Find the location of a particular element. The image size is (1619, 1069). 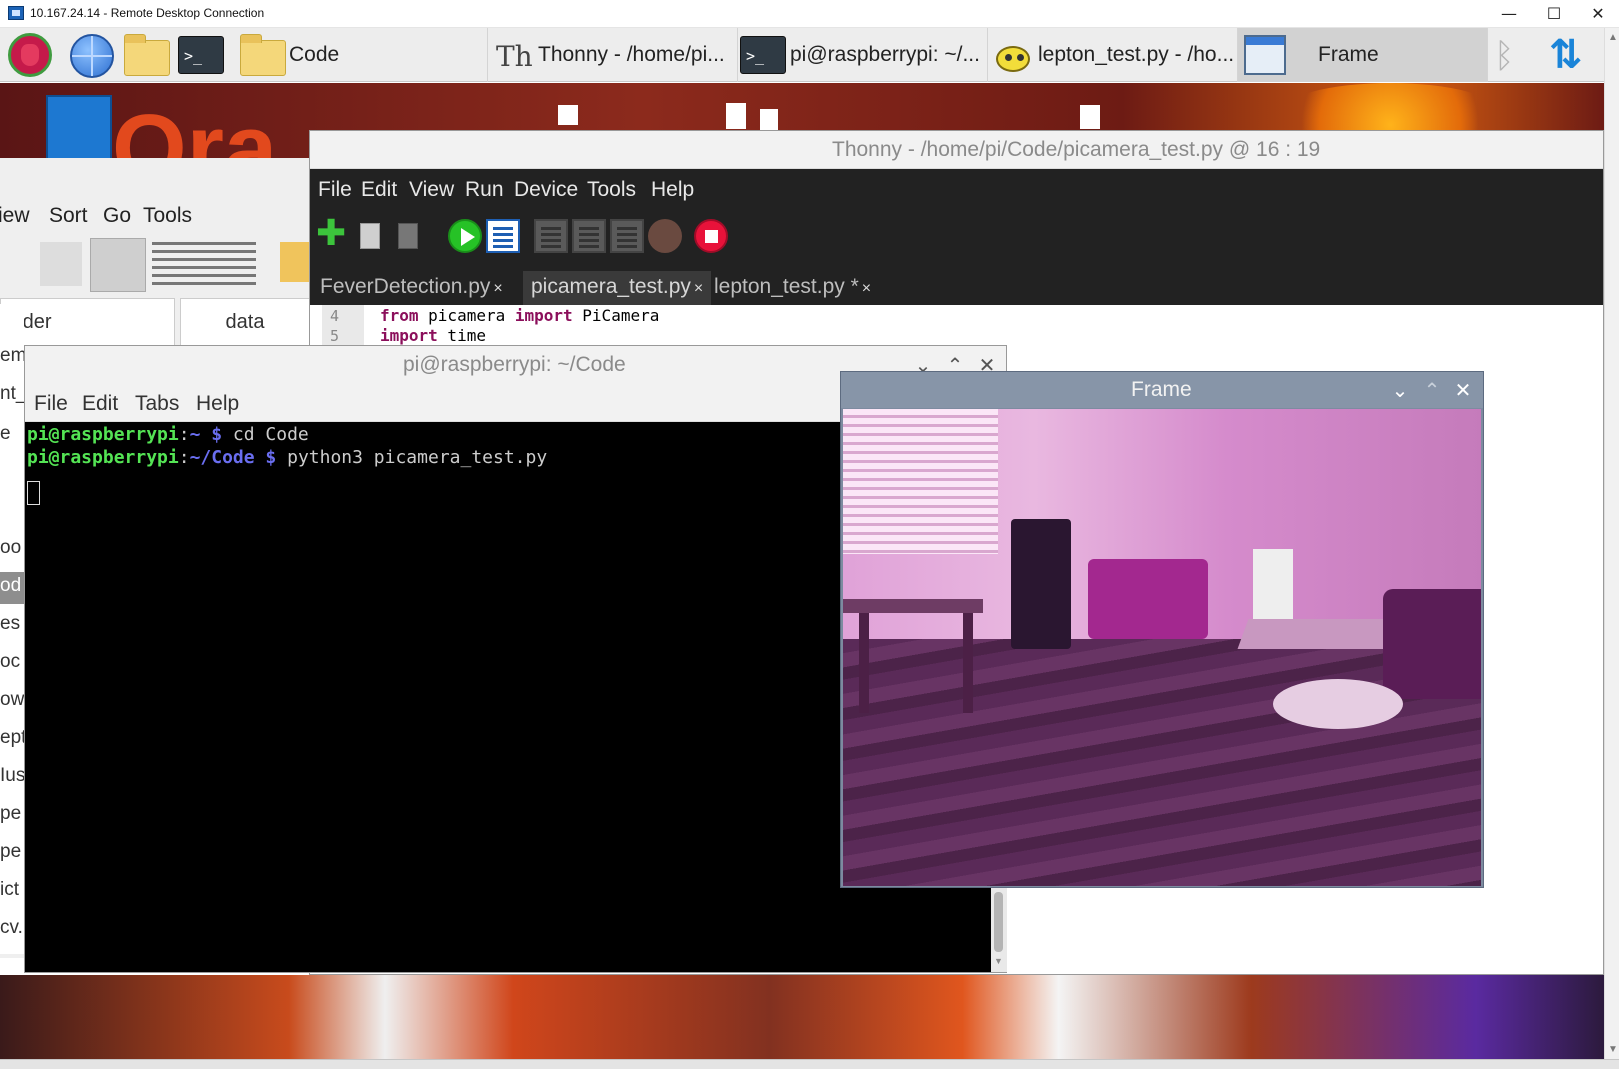

fm-side-item: oo is located at coordinates (12, 550).